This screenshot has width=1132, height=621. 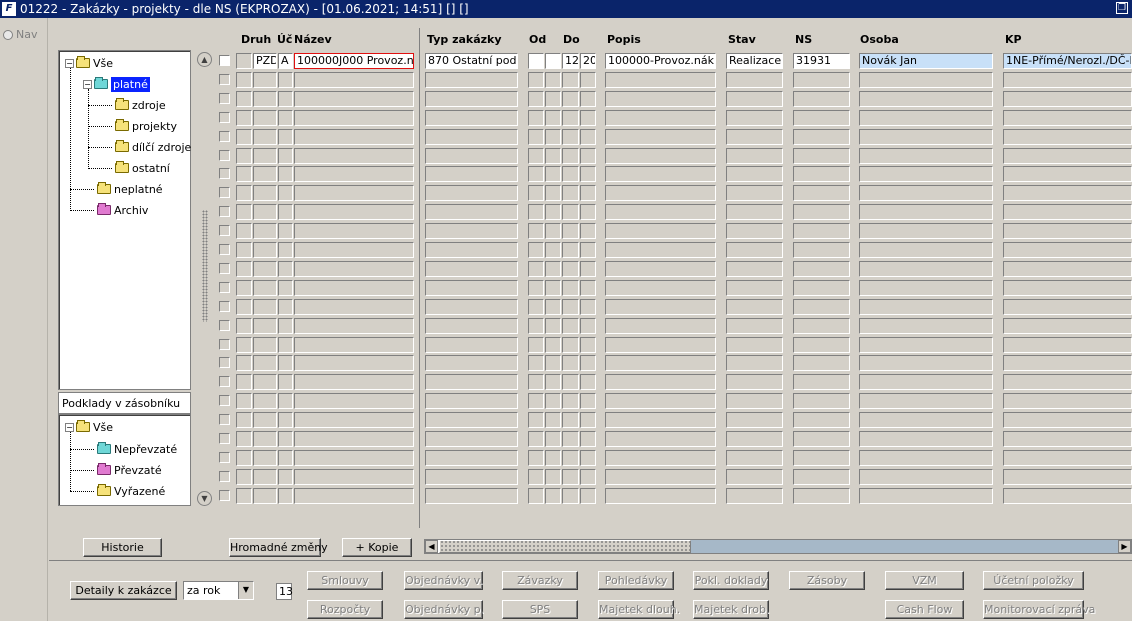 What do you see at coordinates (142, 168) in the screenshot?
I see `tree-item-ostatni: ostatní` at bounding box center [142, 168].